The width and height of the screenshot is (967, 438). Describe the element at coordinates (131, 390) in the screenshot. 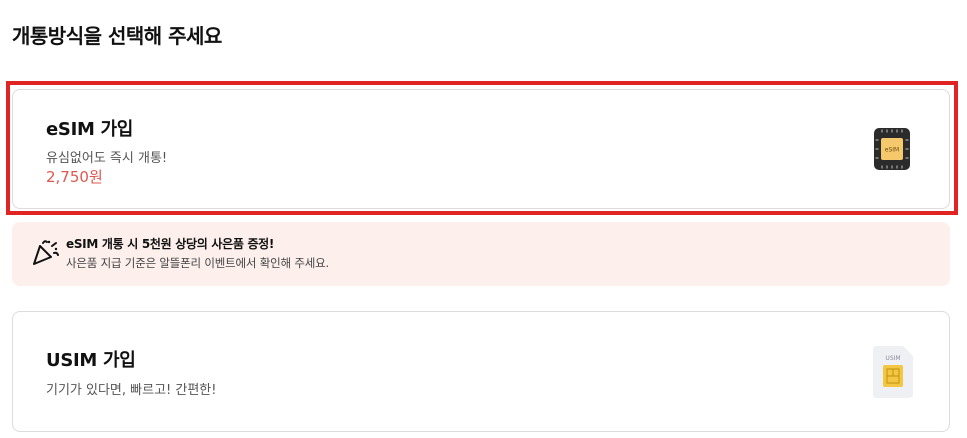

I see `usim-option-description: 기기가 있다면, 빠르고! 간편한!` at that location.